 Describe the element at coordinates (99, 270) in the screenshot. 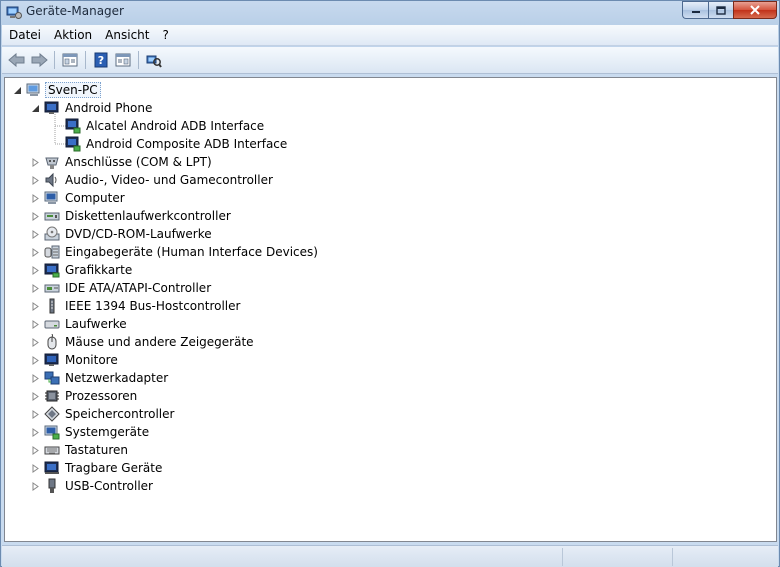

I see `tree-item-label: Grafikkarte` at that location.